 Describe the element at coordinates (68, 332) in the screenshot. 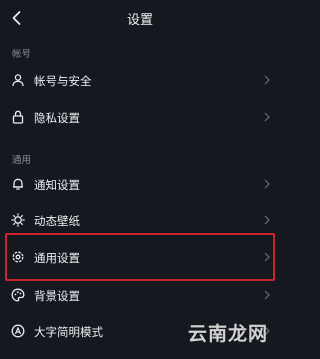

I see `settings-item-label: 大字简明模式` at that location.